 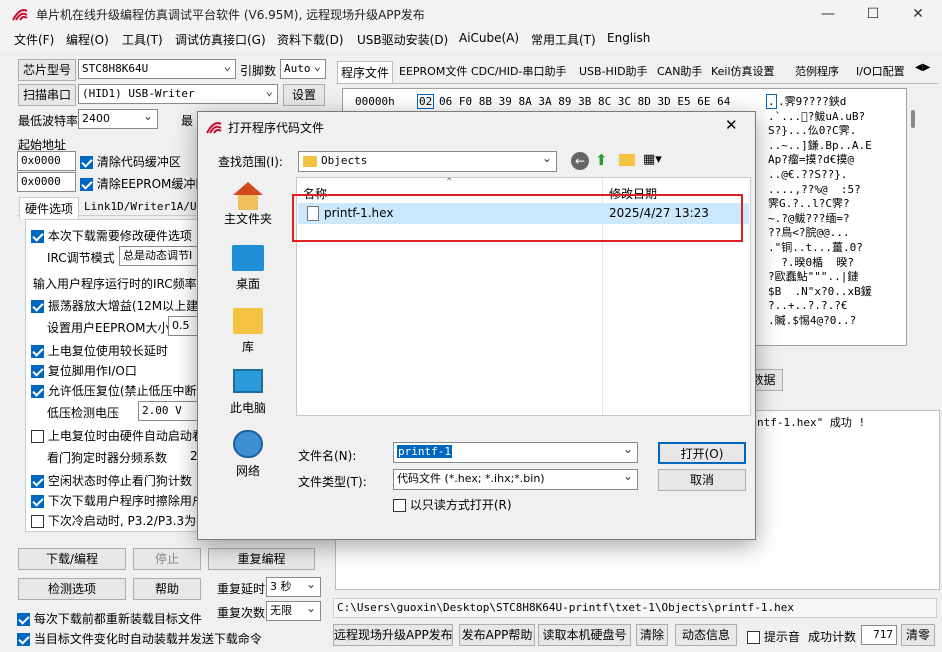 I want to click on tab-keil-settings: Keil仿真设置, so click(x=743, y=72).